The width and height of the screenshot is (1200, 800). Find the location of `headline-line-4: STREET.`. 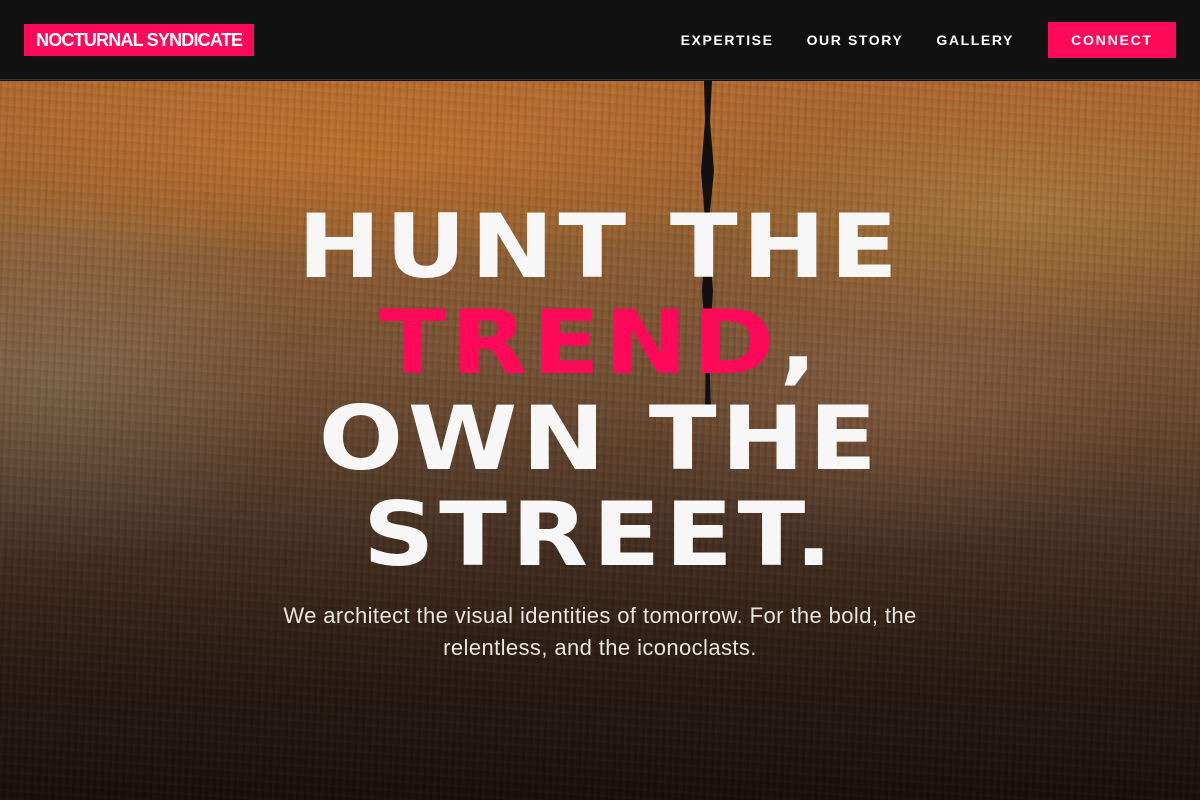

headline-line-4: STREET. is located at coordinates (600, 534).